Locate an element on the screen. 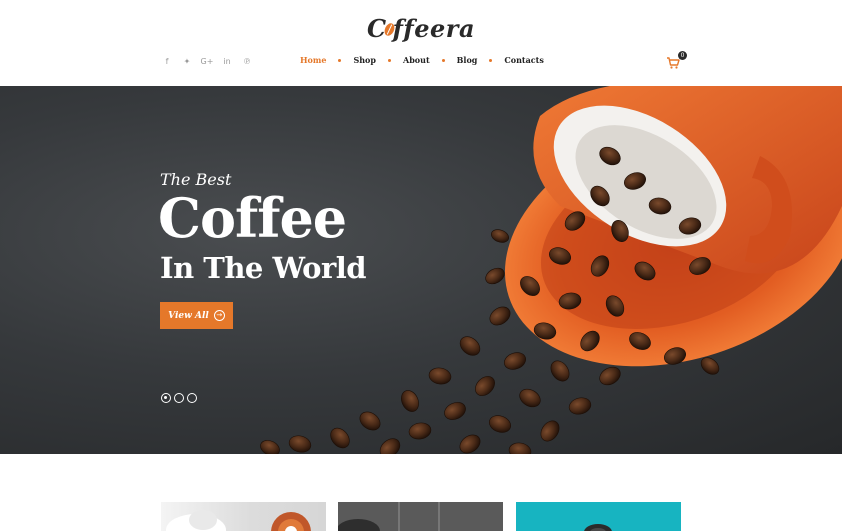  coffee-bag-thumbnail-image is located at coordinates (420, 516).